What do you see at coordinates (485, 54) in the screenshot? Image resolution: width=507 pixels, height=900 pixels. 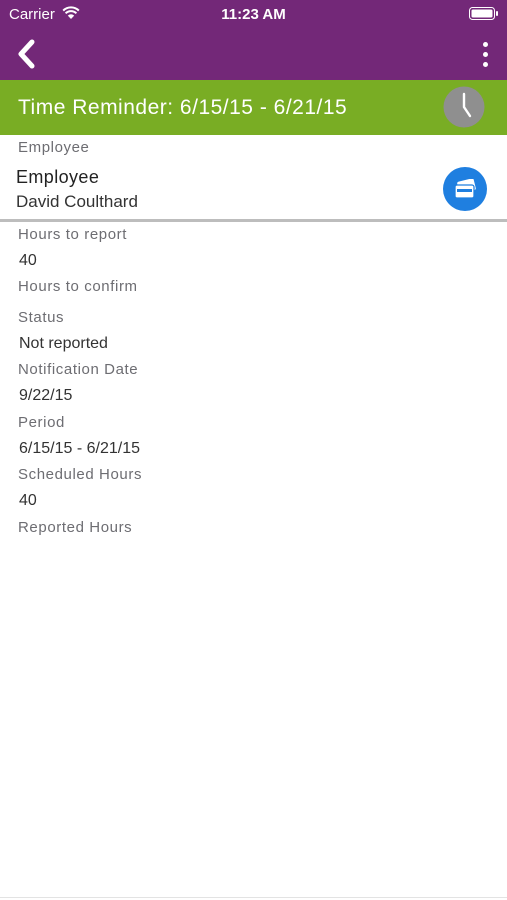 I see `more-options-button` at bounding box center [485, 54].